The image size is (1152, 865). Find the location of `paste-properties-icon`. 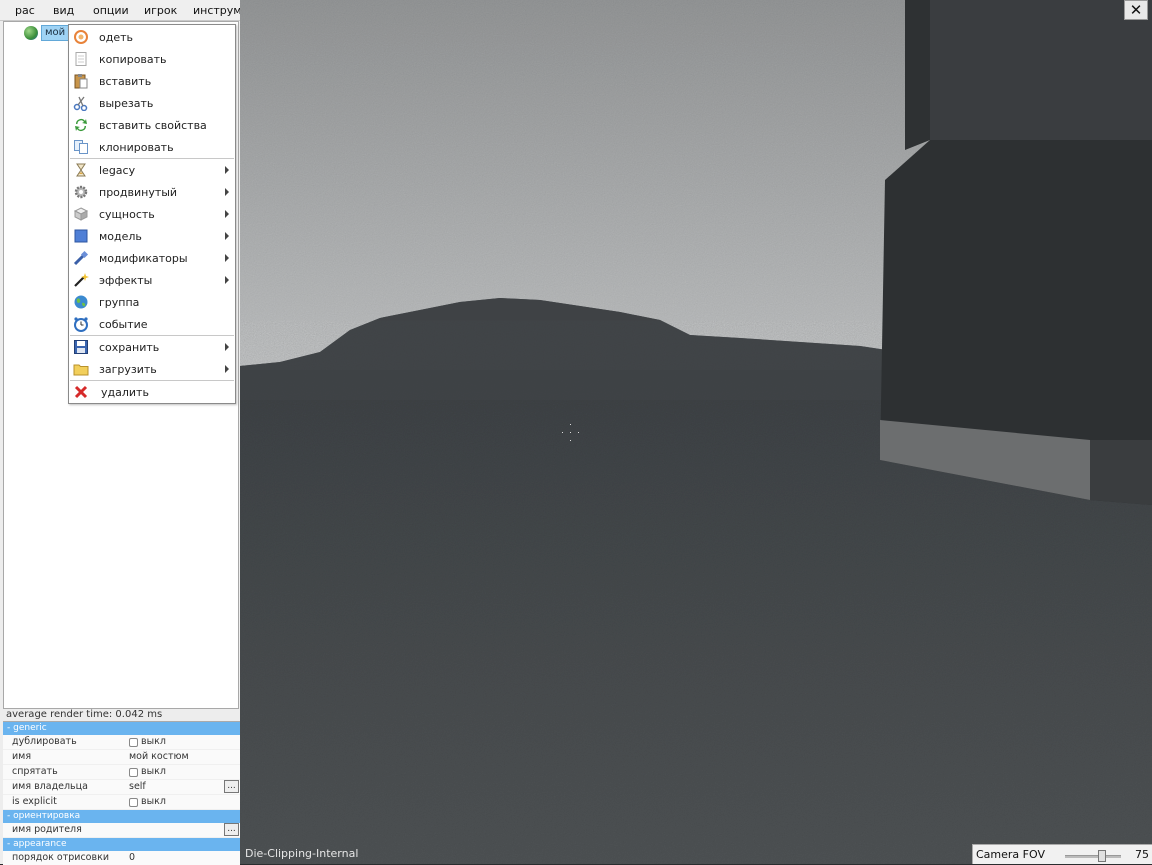

paste-properties-icon is located at coordinates (81, 125).